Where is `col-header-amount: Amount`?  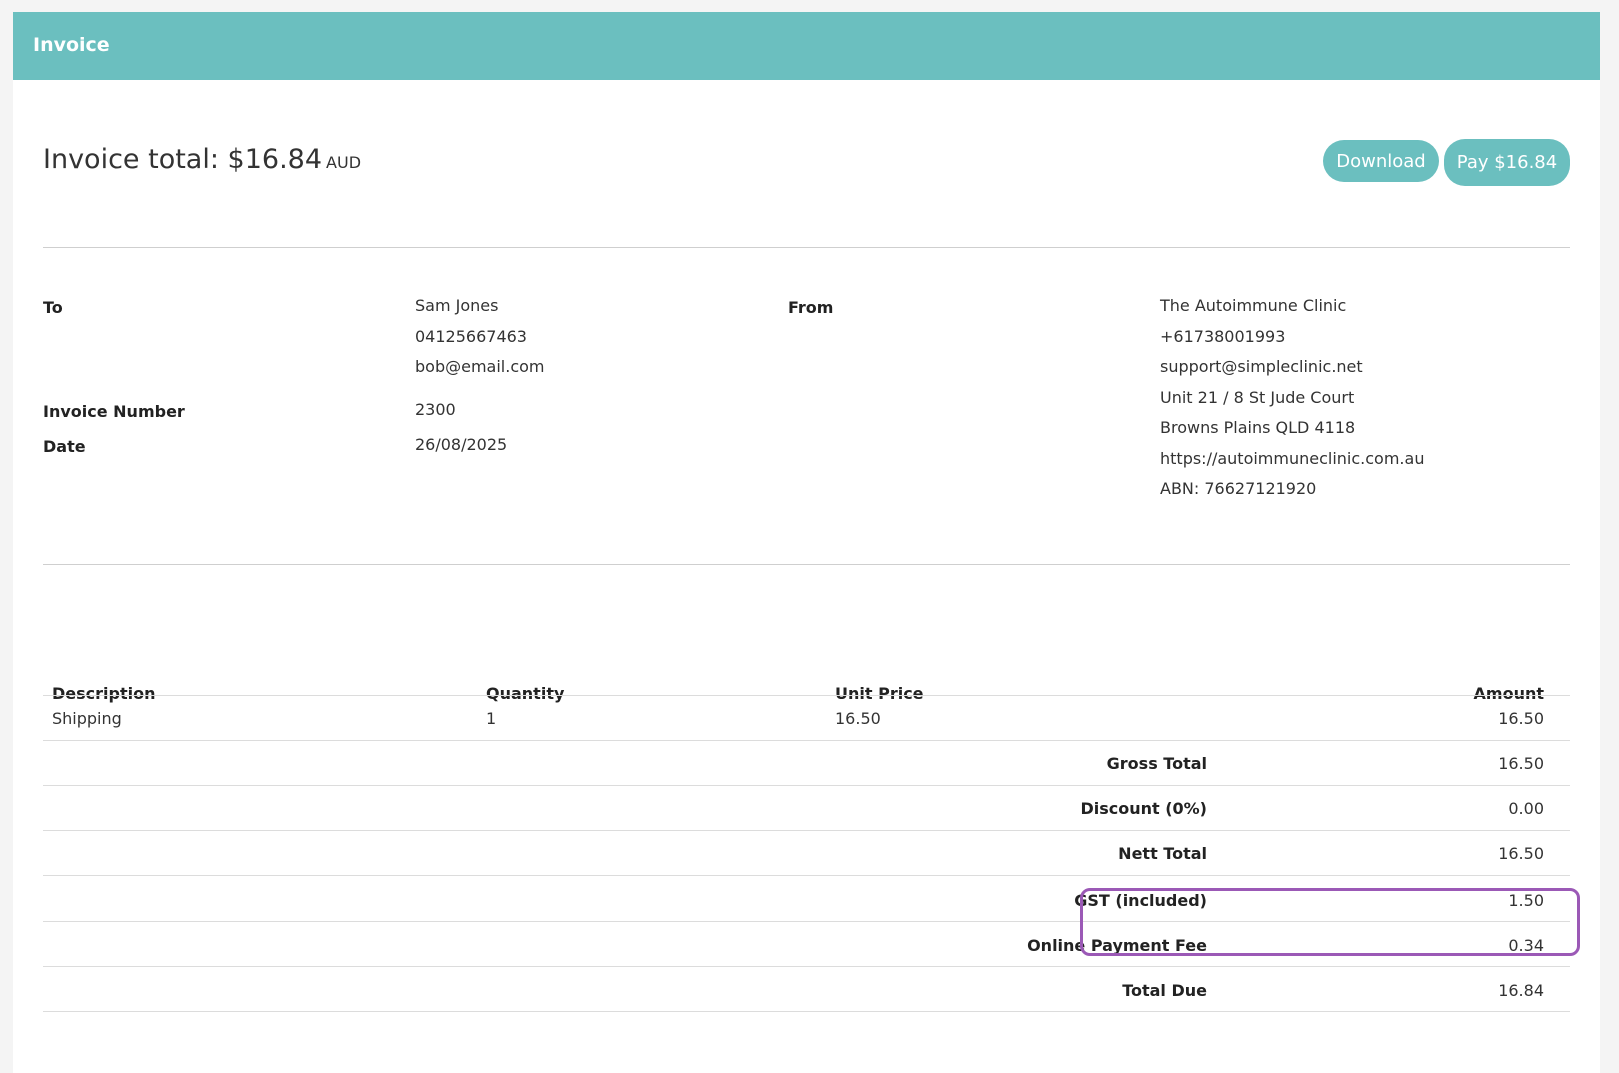 col-header-amount: Amount is located at coordinates (1508, 693).